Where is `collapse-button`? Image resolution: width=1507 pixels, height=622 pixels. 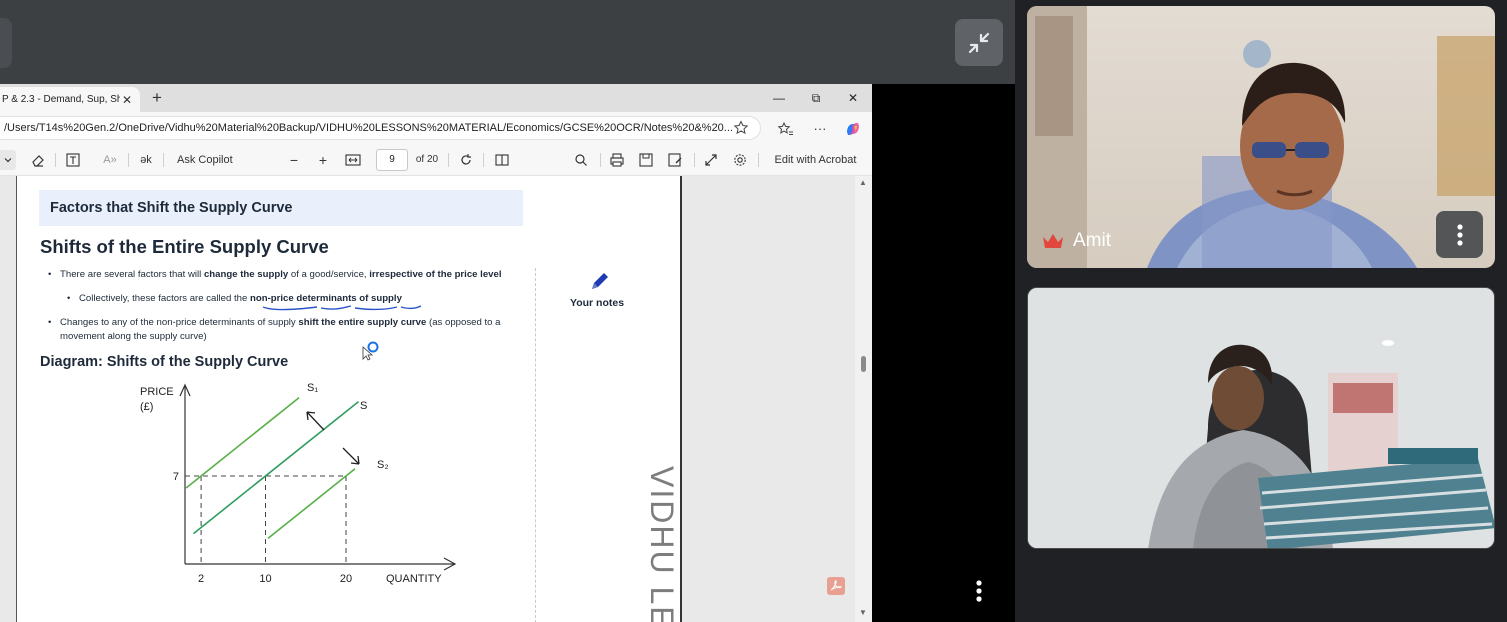 collapse-button is located at coordinates (979, 42).